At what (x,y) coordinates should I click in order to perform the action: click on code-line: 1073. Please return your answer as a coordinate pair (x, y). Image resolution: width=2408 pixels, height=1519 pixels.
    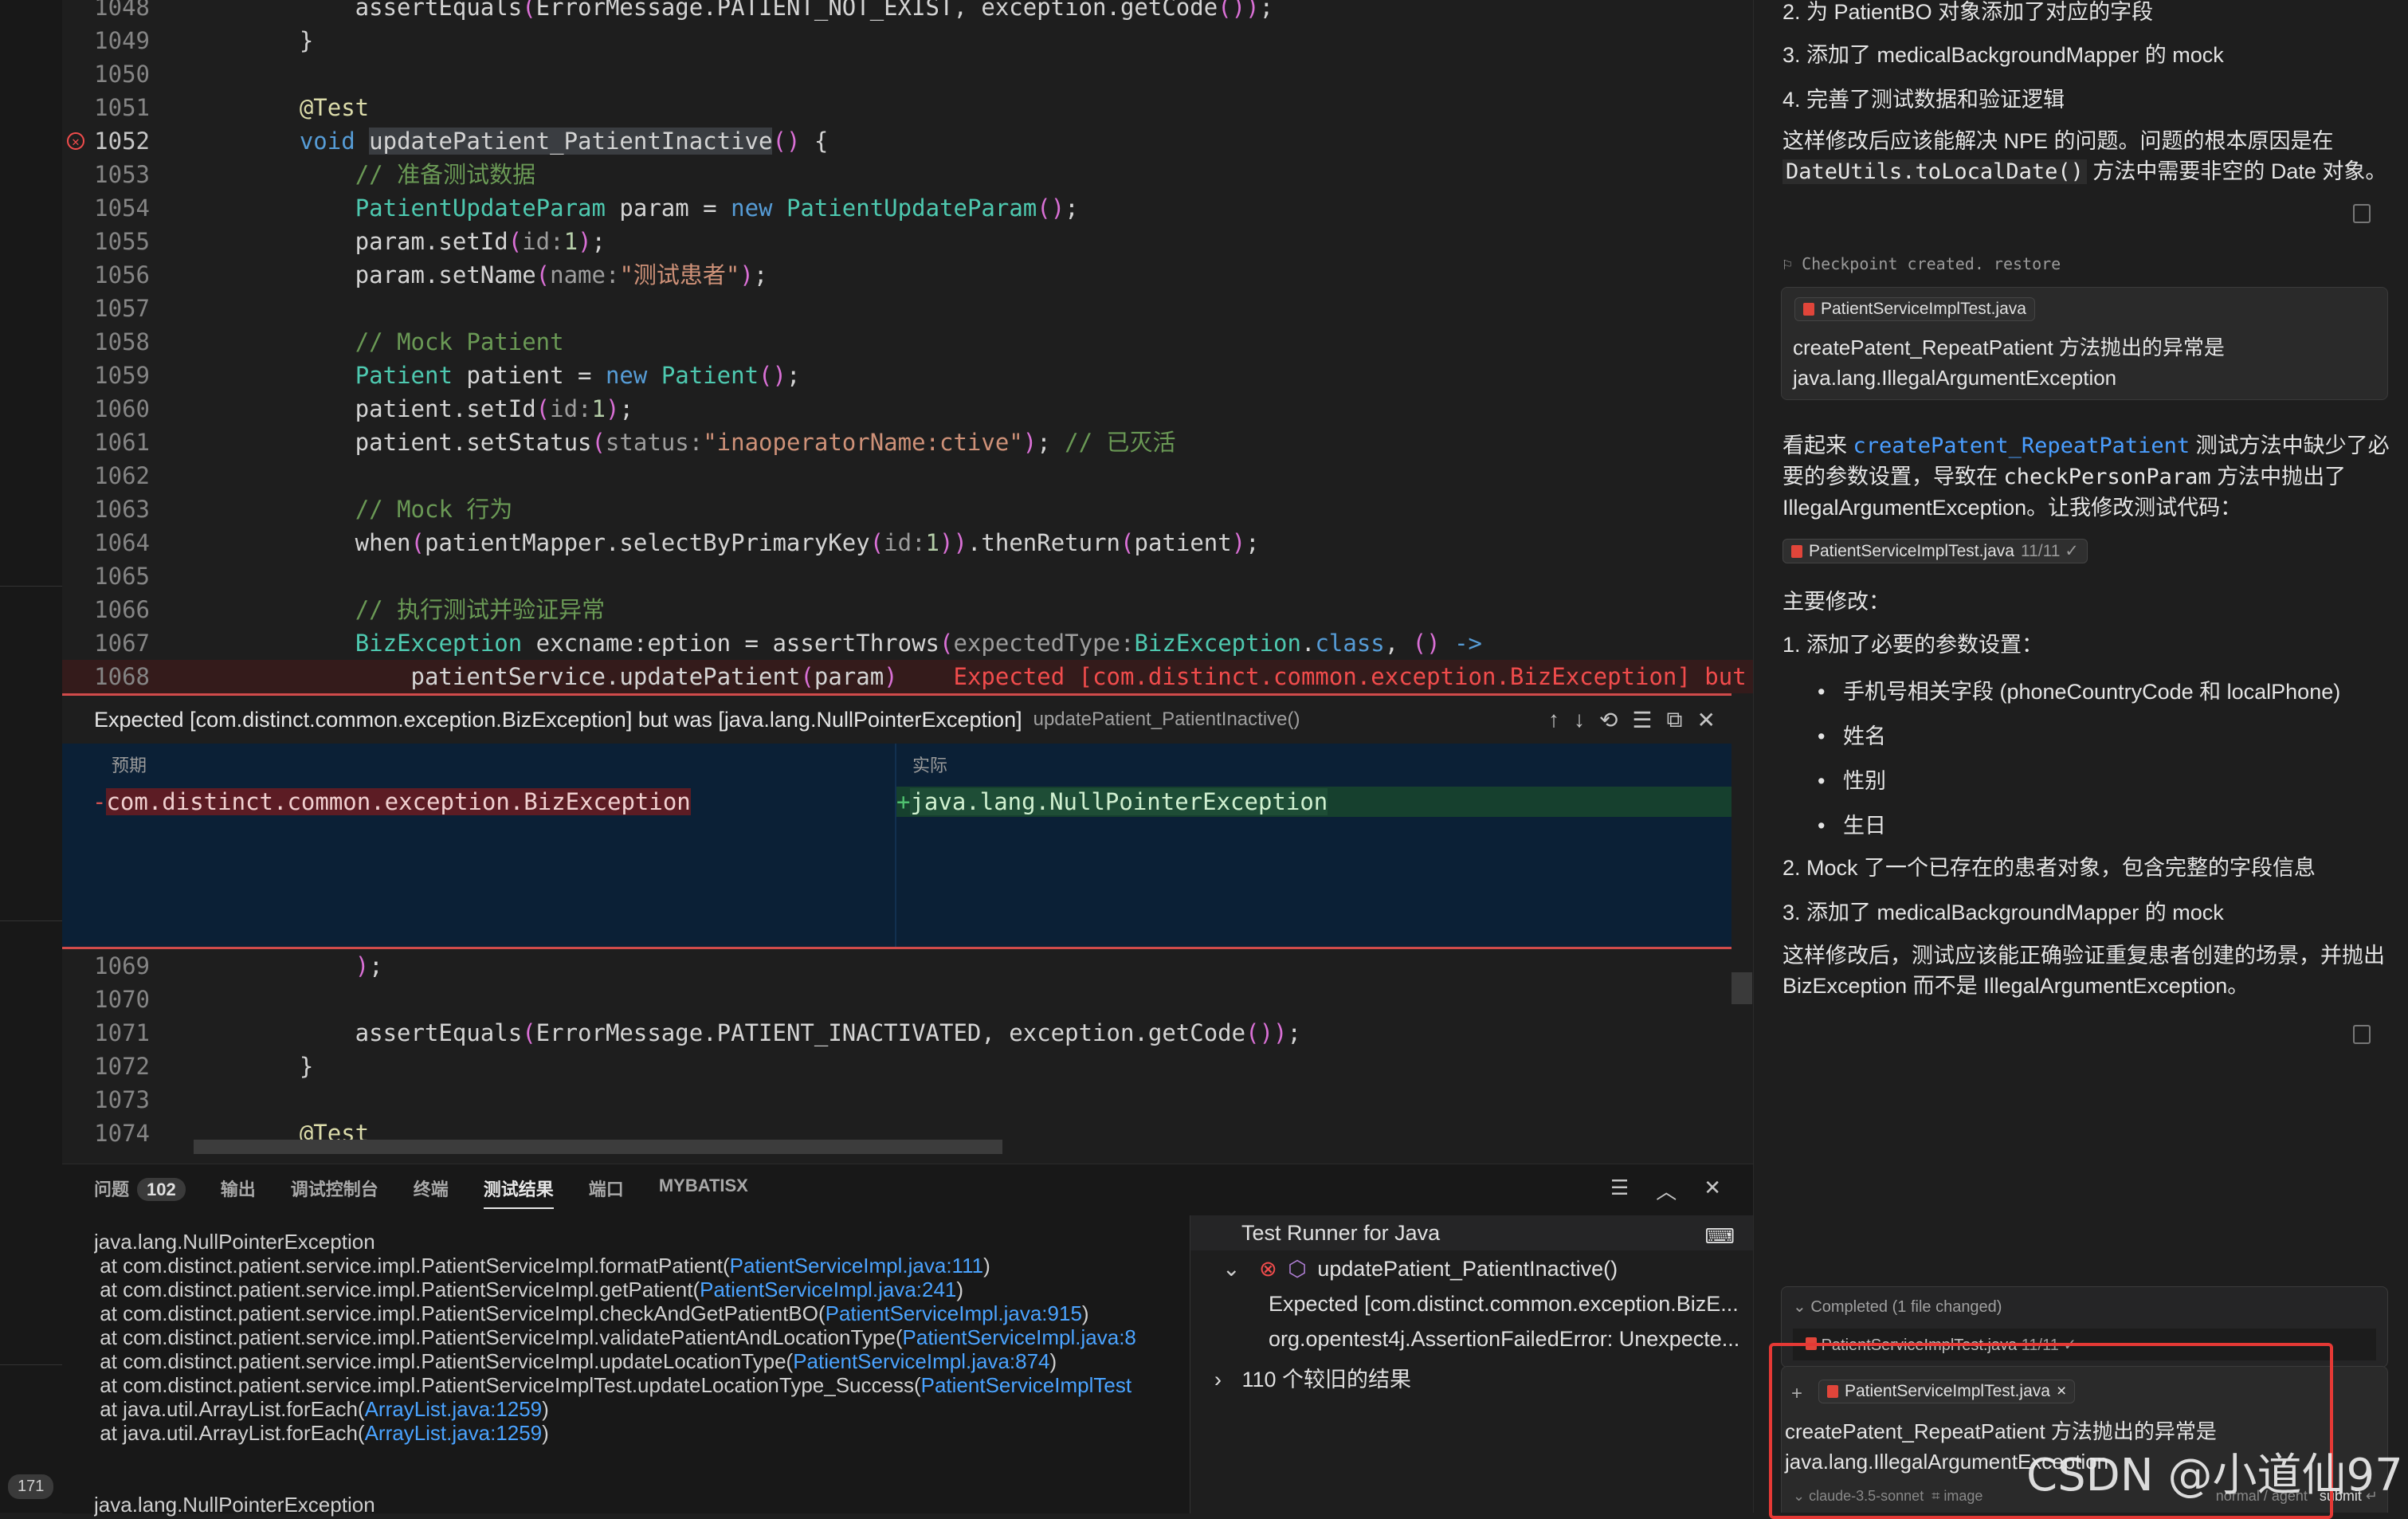
    Looking at the image, I should click on (907, 1100).